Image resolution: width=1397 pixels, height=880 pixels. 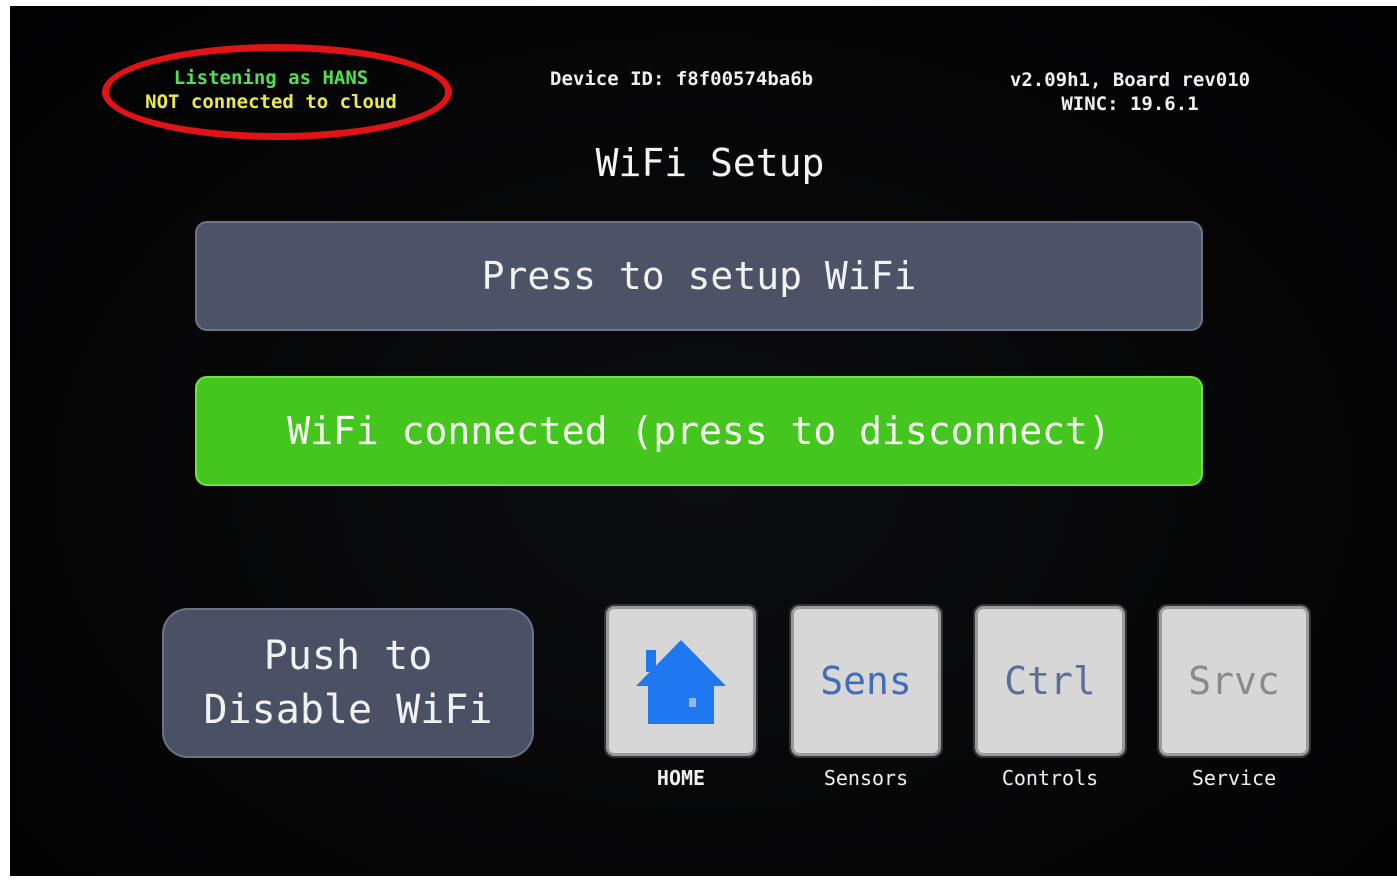 I want to click on nav-controls-button-text: Ctrl, so click(x=1050, y=681).